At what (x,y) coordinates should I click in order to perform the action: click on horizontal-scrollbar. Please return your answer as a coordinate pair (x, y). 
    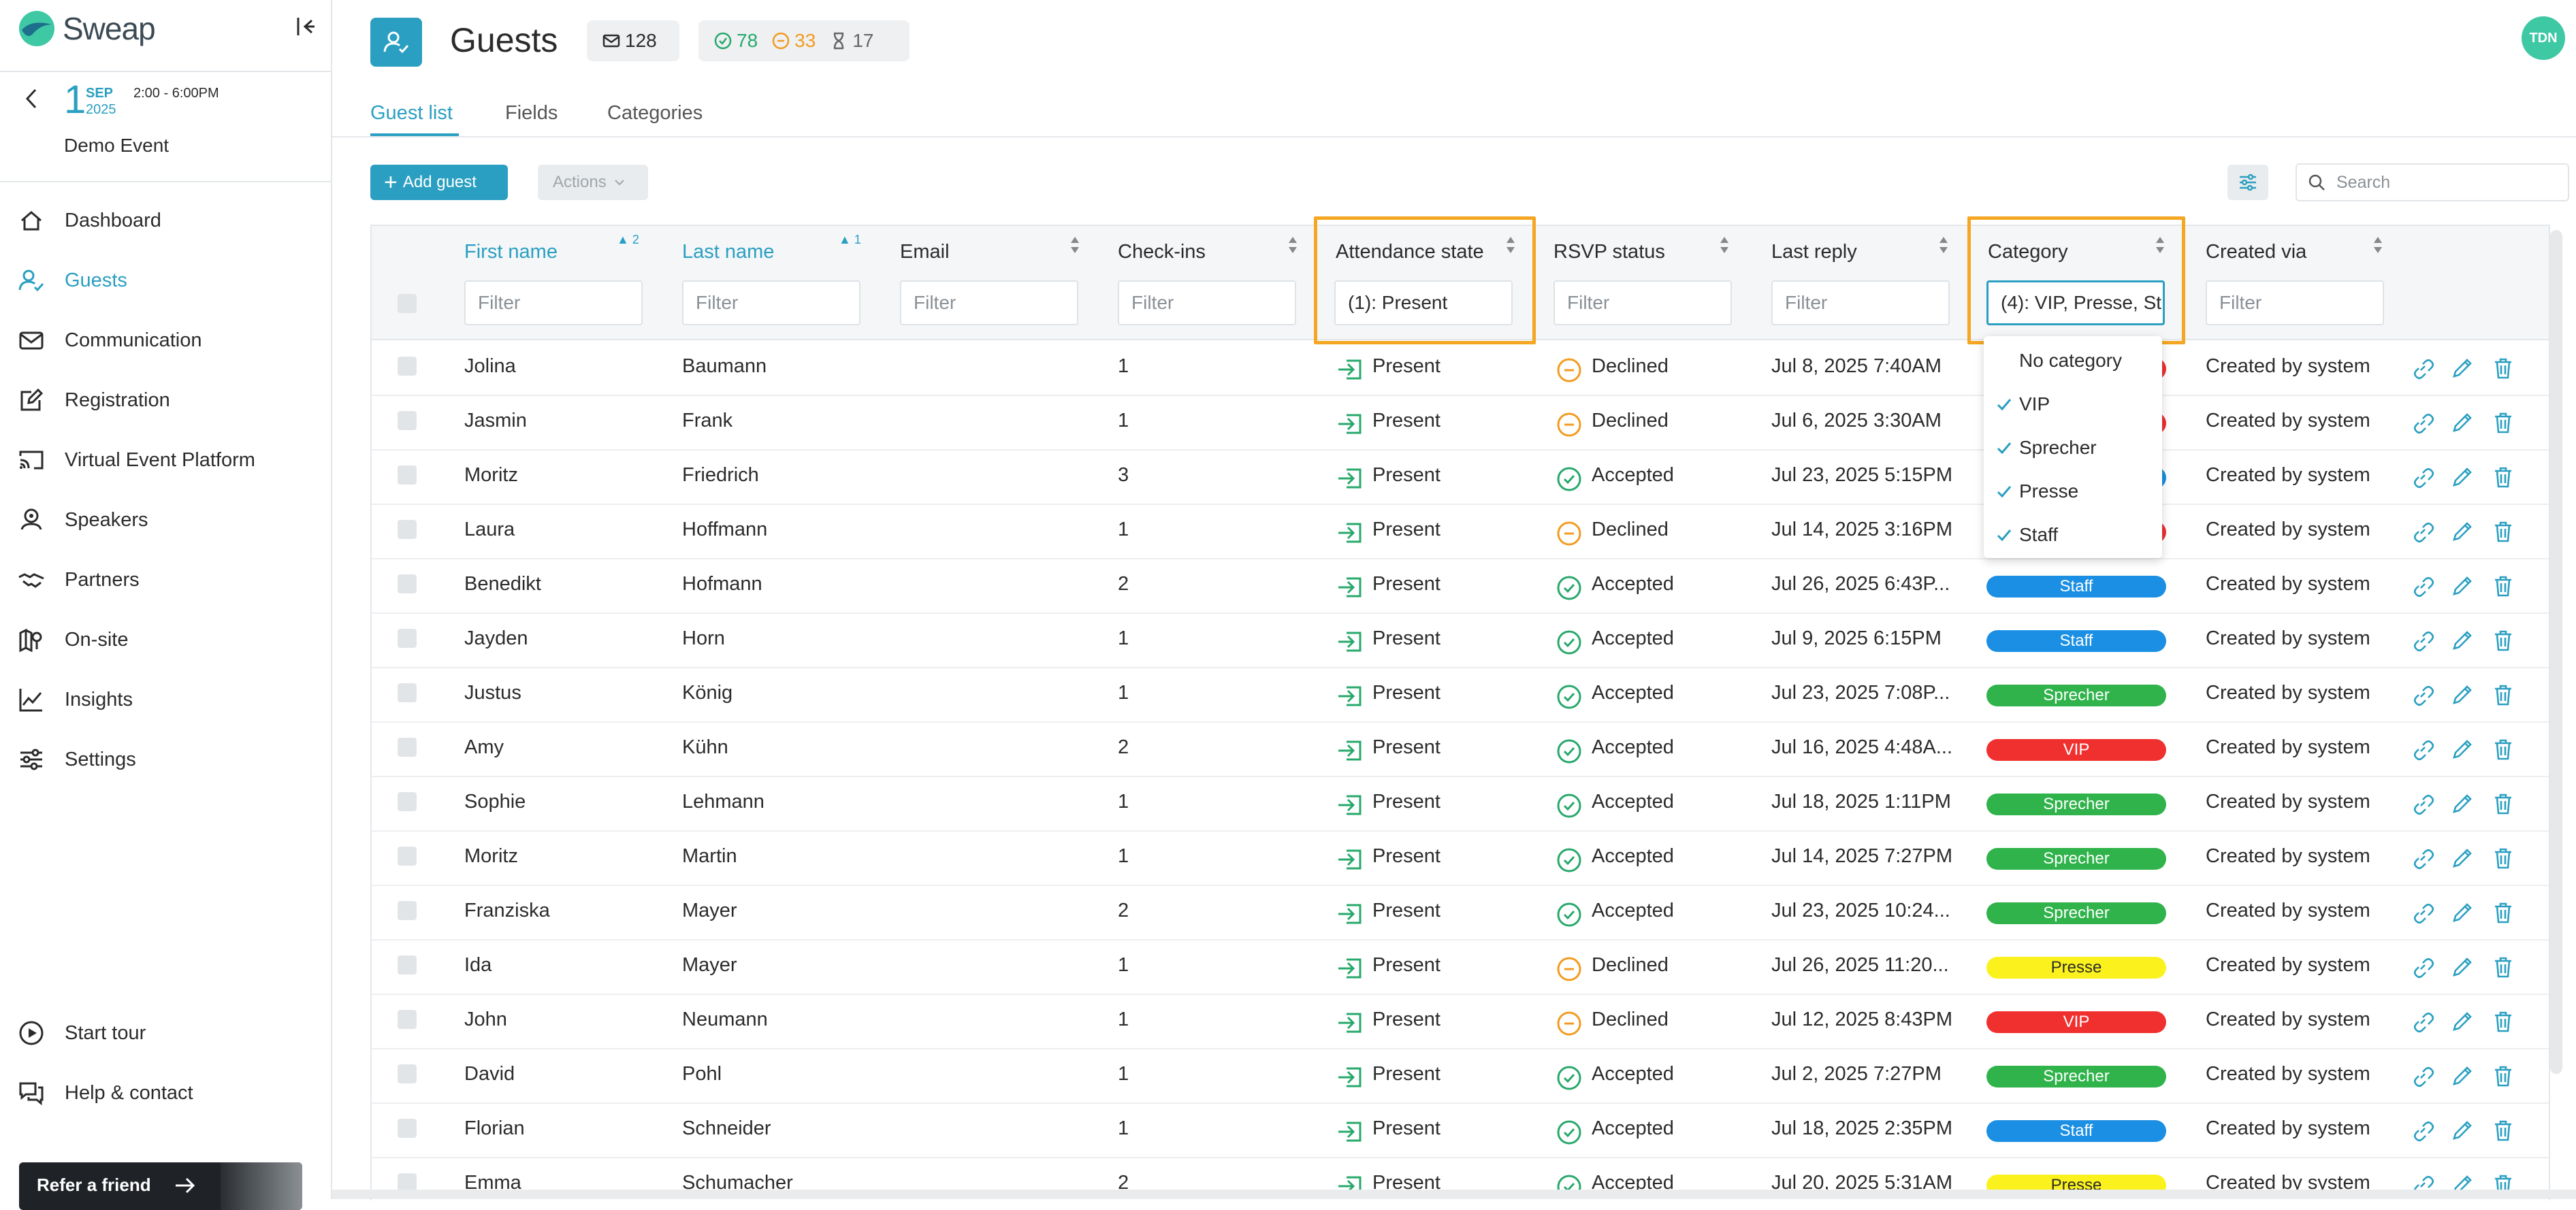
    Looking at the image, I should click on (1454, 1194).